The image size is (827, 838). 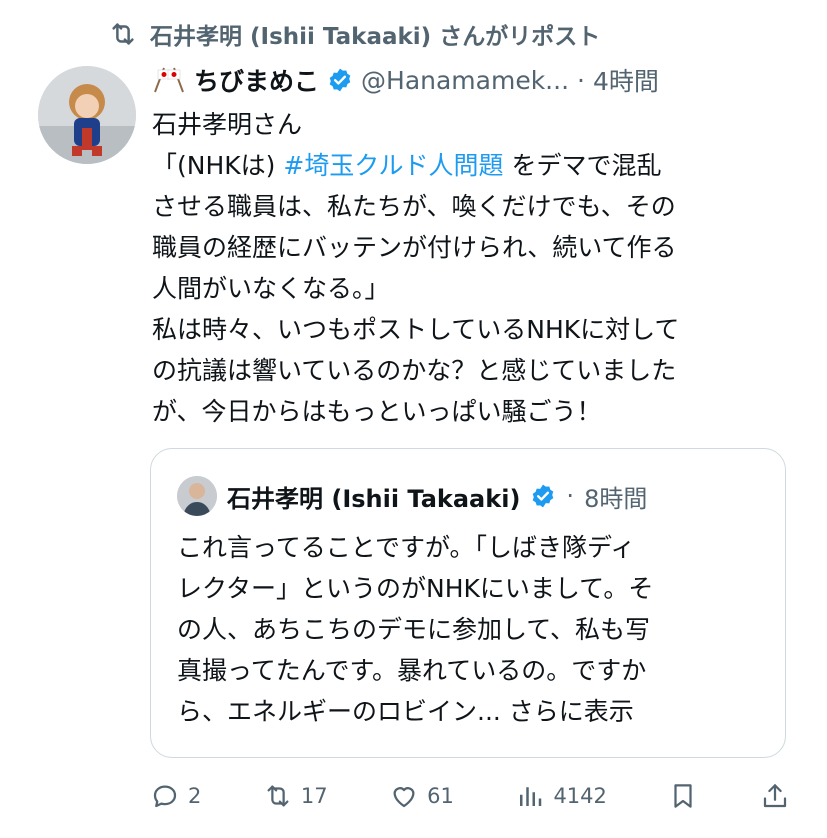 What do you see at coordinates (169, 80) in the screenshot?
I see `japan-flags-icon` at bounding box center [169, 80].